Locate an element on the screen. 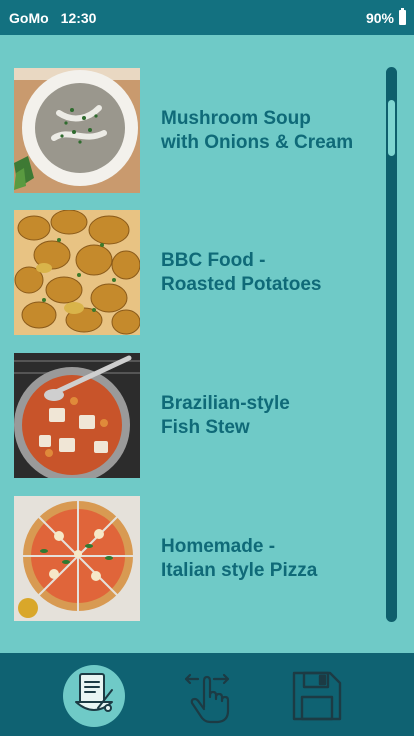 The width and height of the screenshot is (414, 736). recipe-item: BBC Food - Roasted Potatoes is located at coordinates (194, 272).